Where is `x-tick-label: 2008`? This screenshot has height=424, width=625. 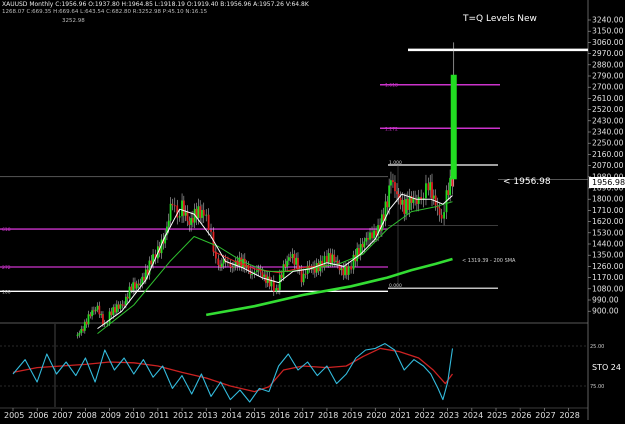 x-tick-label: 2008 is located at coordinates (86, 415).